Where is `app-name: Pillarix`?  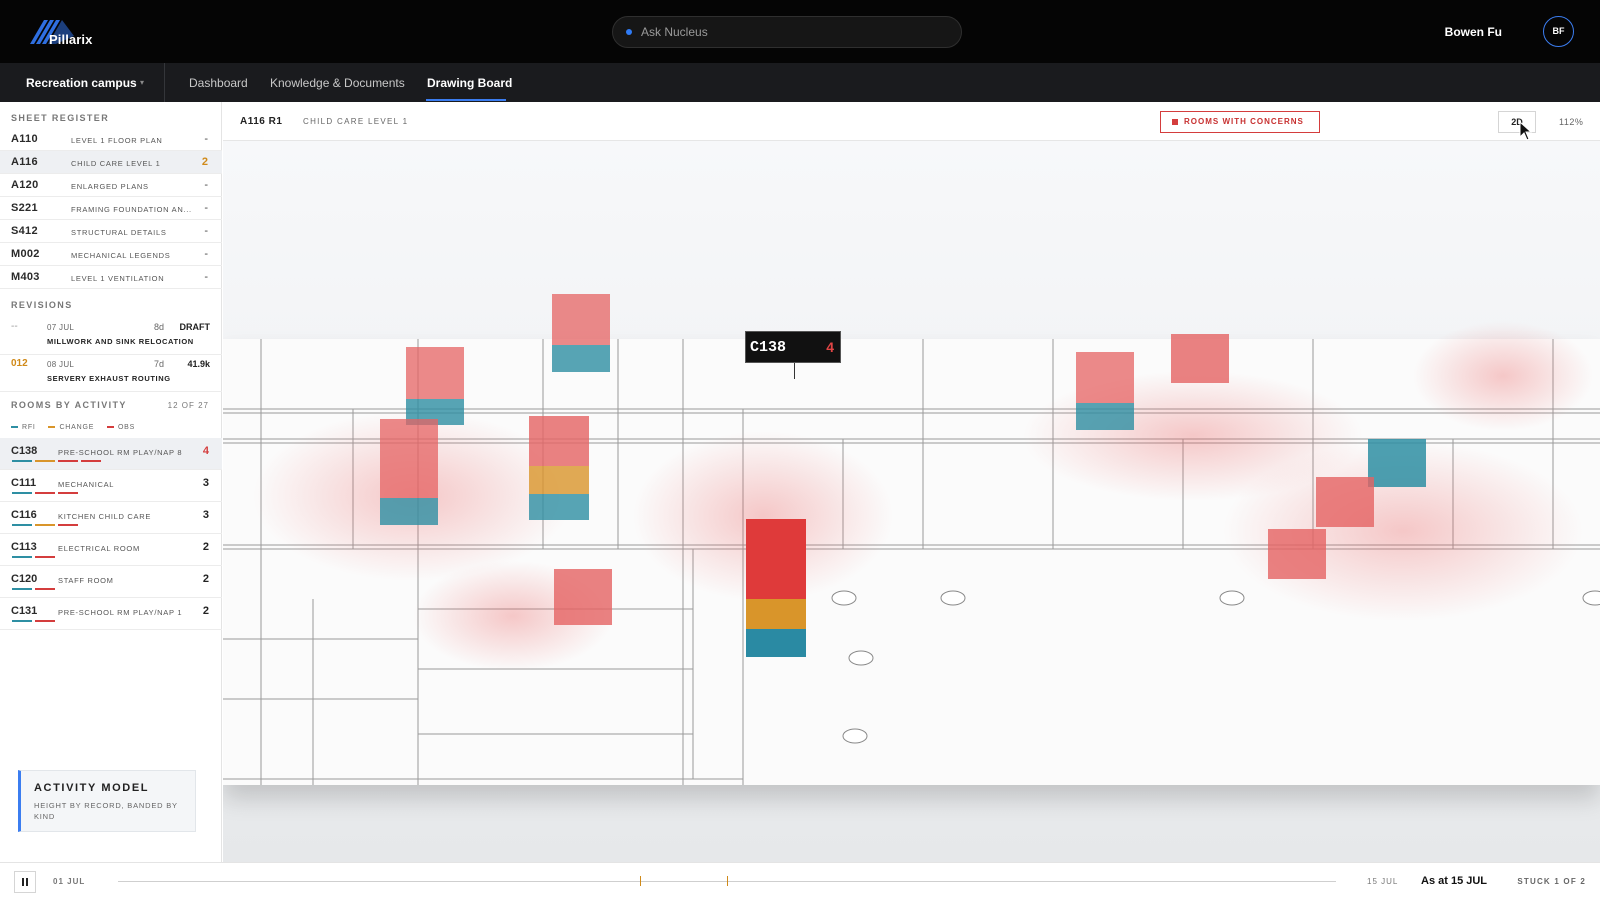 app-name: Pillarix is located at coordinates (71, 39).